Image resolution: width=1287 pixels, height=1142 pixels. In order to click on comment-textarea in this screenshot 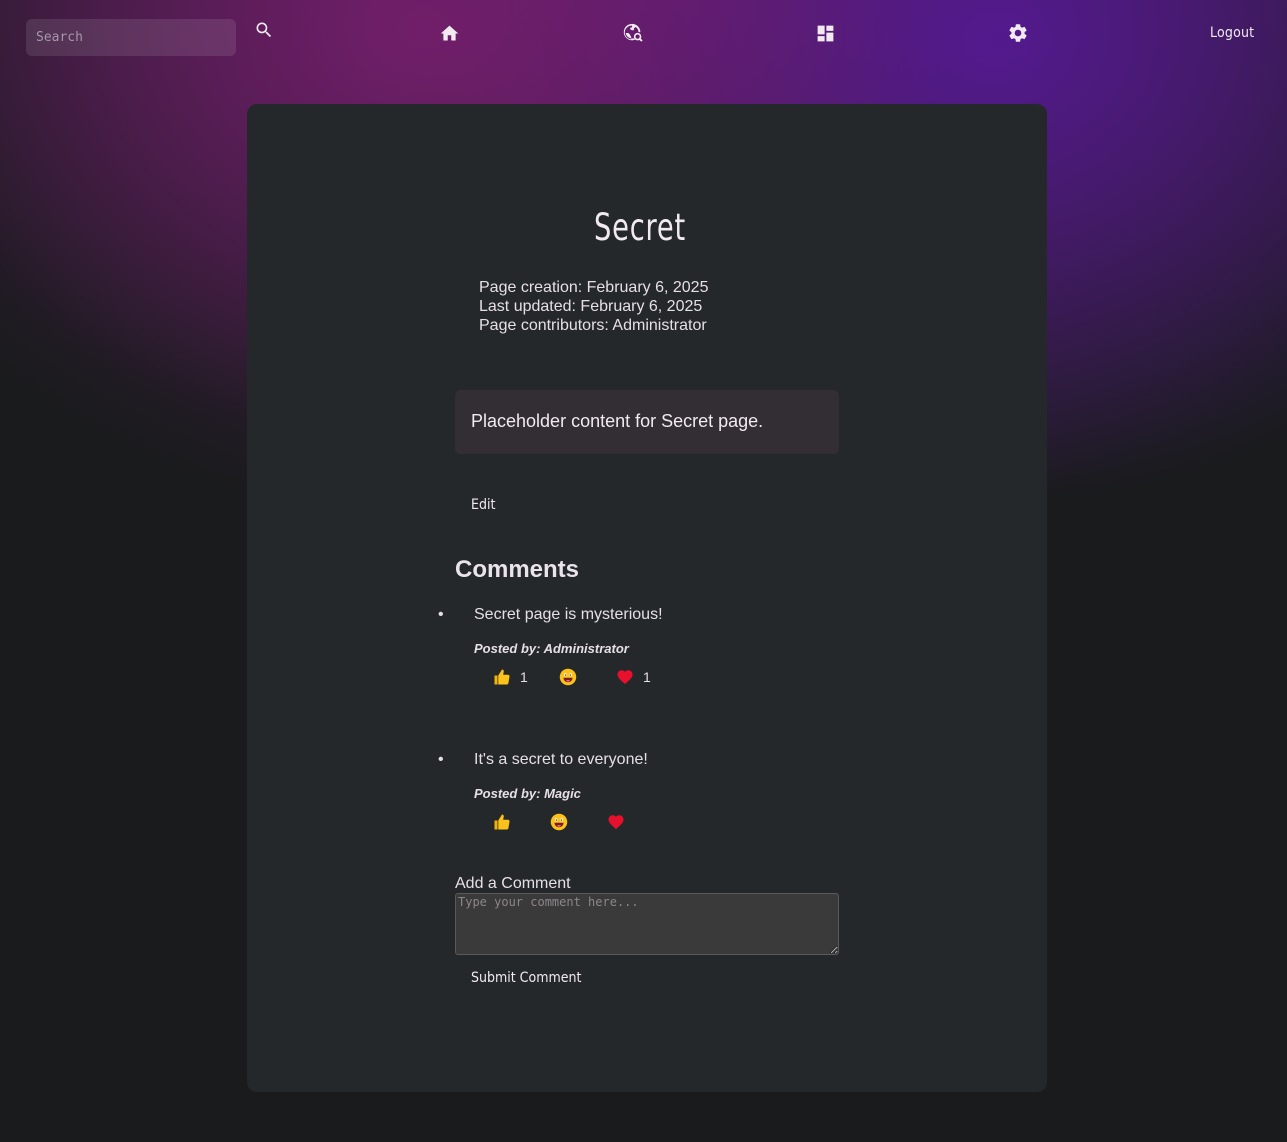, I will do `click(647, 924)`.